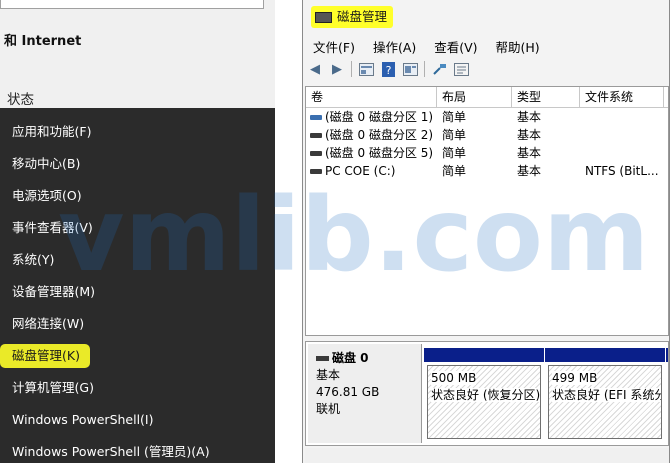 This screenshot has height=468, width=670. What do you see at coordinates (137, 388) in the screenshot?
I see `menu-item-computer-management: 计算机管理(G)` at bounding box center [137, 388].